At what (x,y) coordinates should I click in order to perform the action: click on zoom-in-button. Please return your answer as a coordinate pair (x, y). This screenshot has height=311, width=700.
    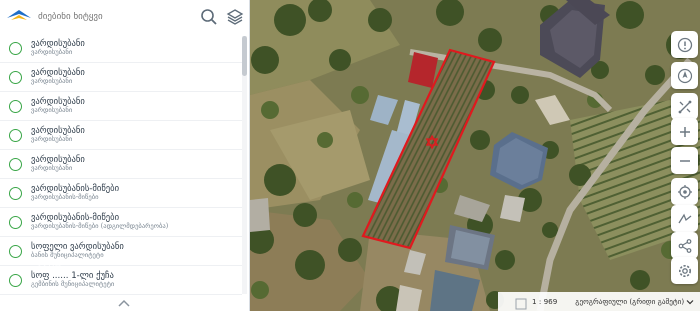
    Looking at the image, I should click on (684, 131).